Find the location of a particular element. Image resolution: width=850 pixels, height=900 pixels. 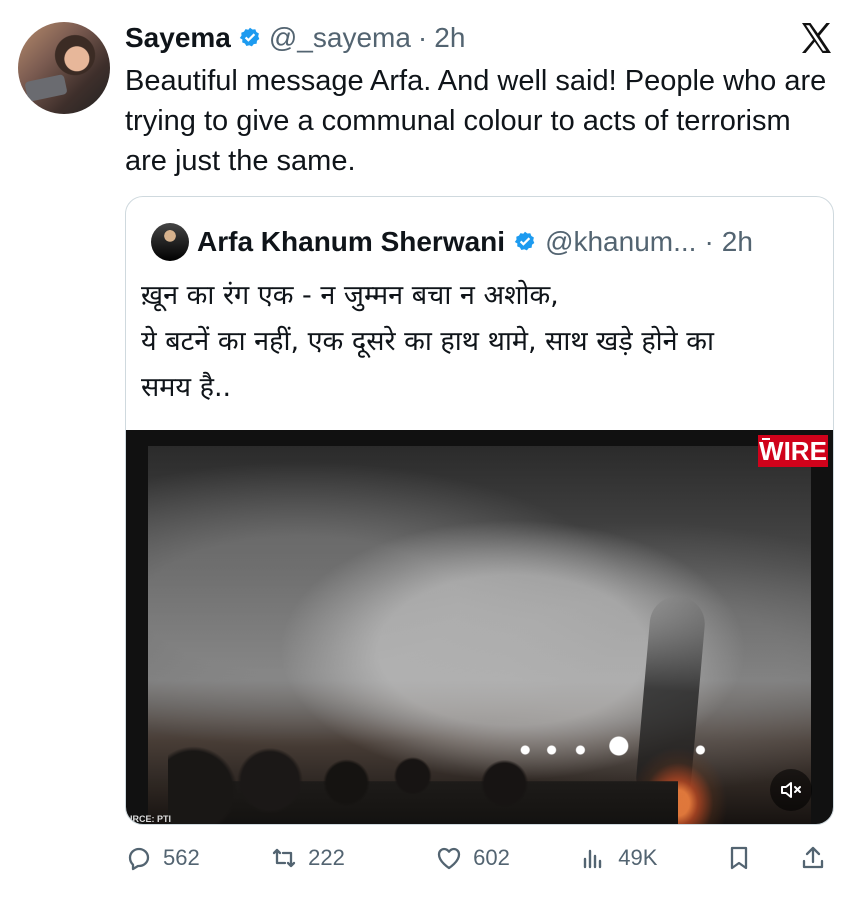

post-time: 2h is located at coordinates (449, 38).